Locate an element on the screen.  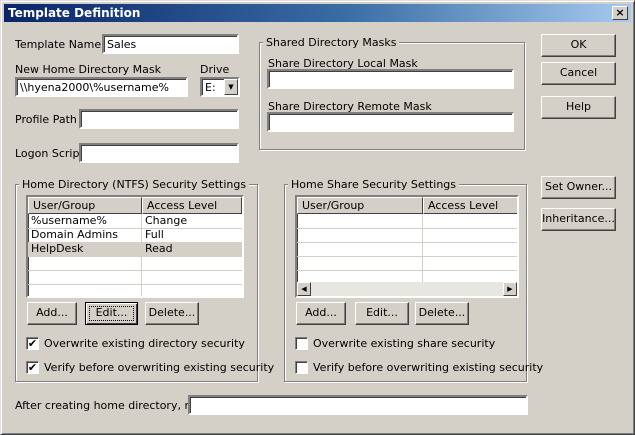
window-title: Template Definition is located at coordinates (74, 13).